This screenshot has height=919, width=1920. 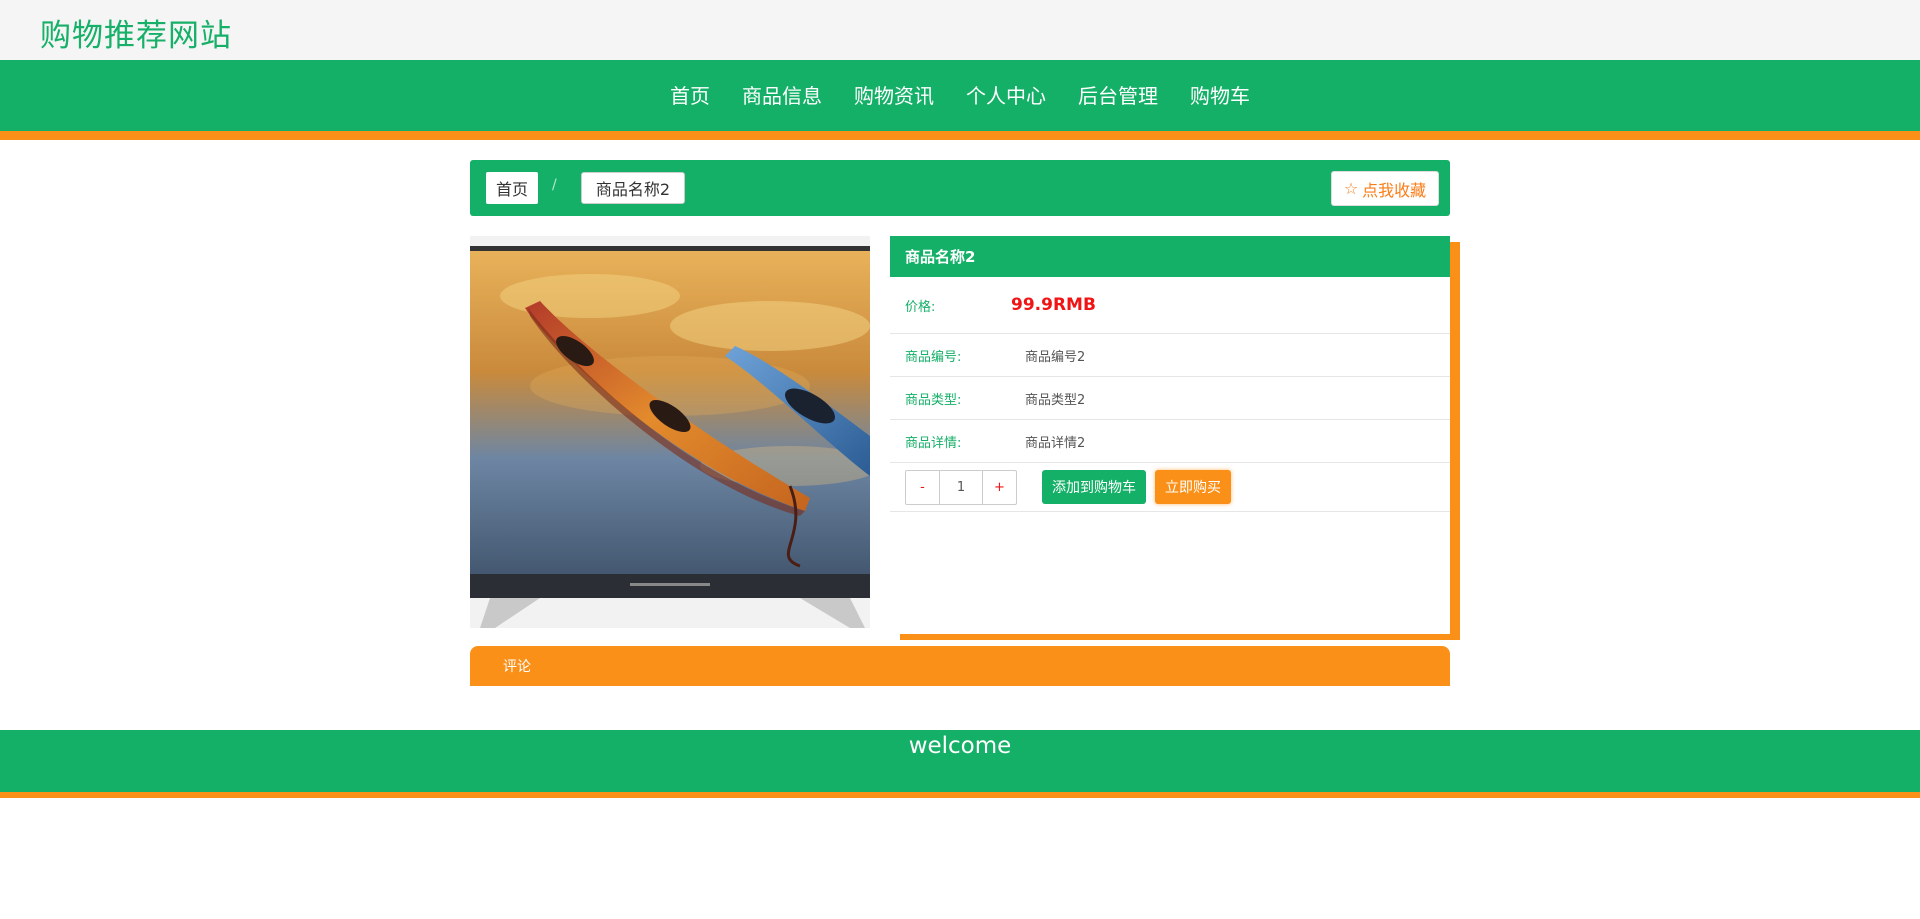 I want to click on actions-row: - 1 + 添加到购物车 立即购买, so click(x=1170, y=487).